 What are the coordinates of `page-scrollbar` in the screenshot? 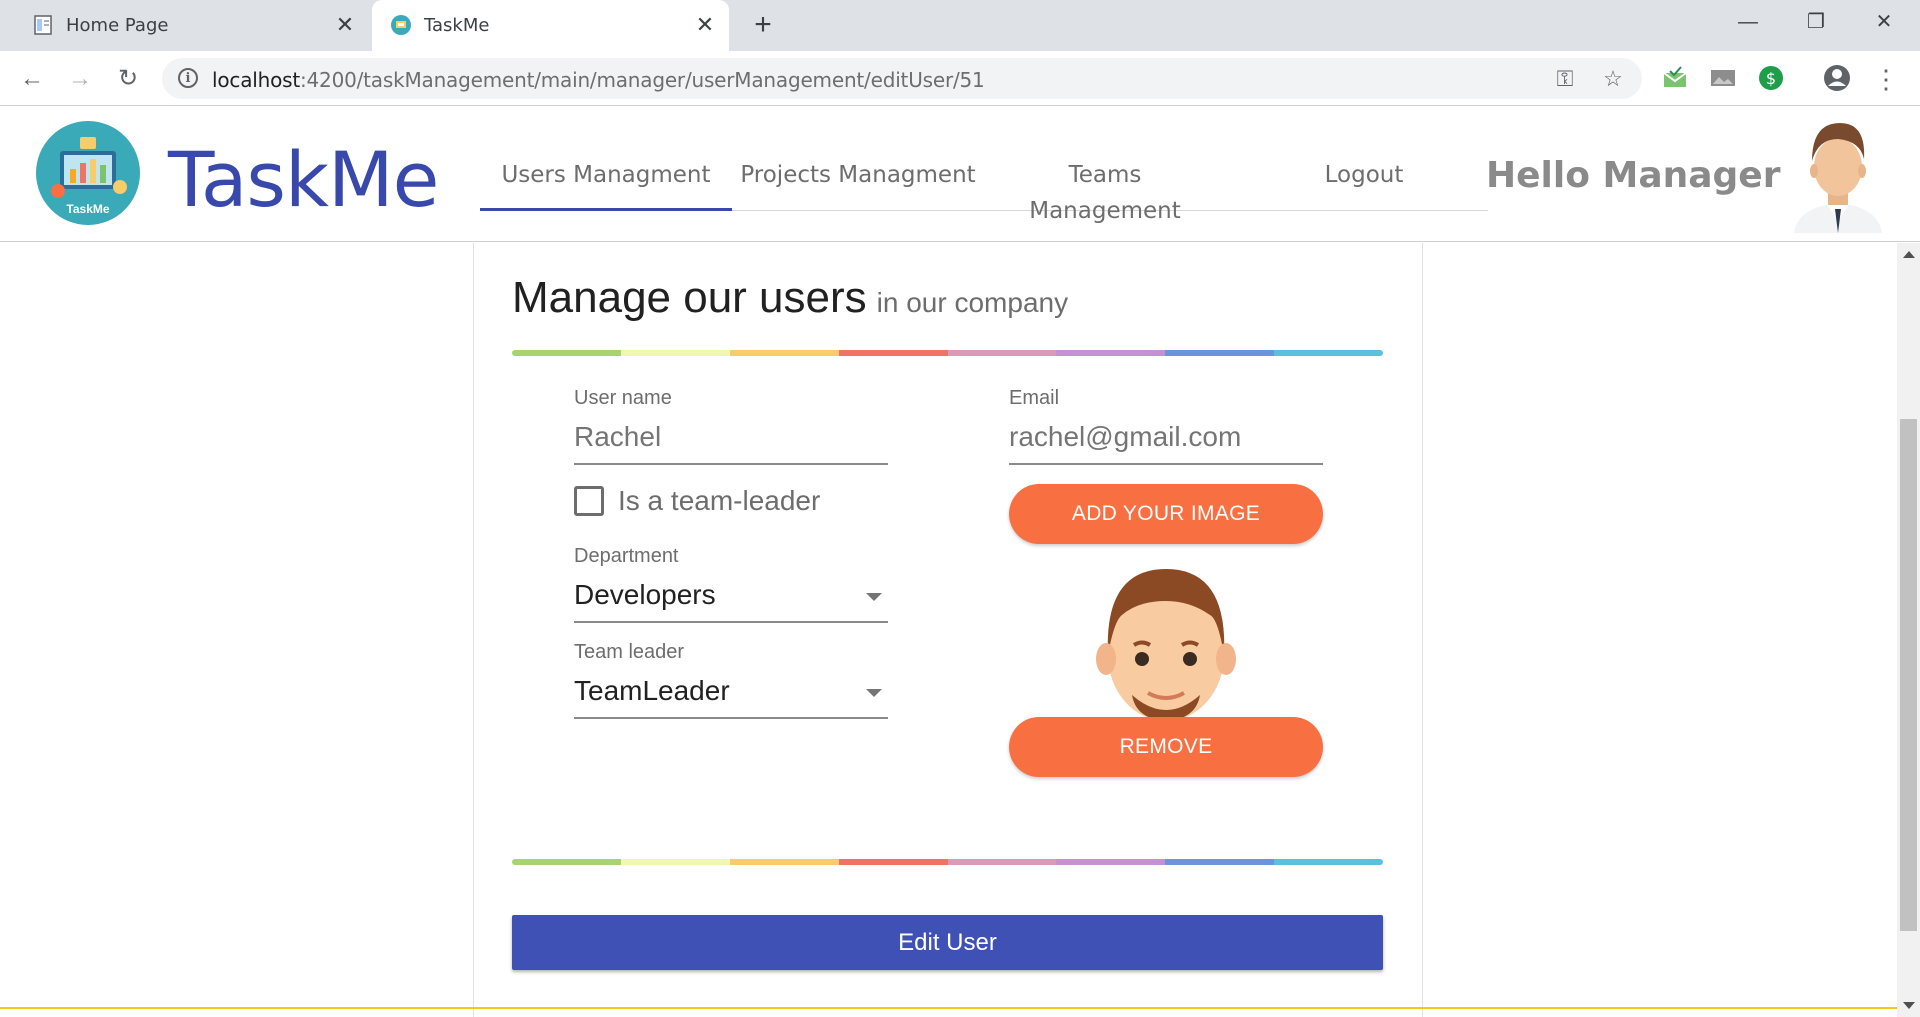 It's located at (1908, 630).